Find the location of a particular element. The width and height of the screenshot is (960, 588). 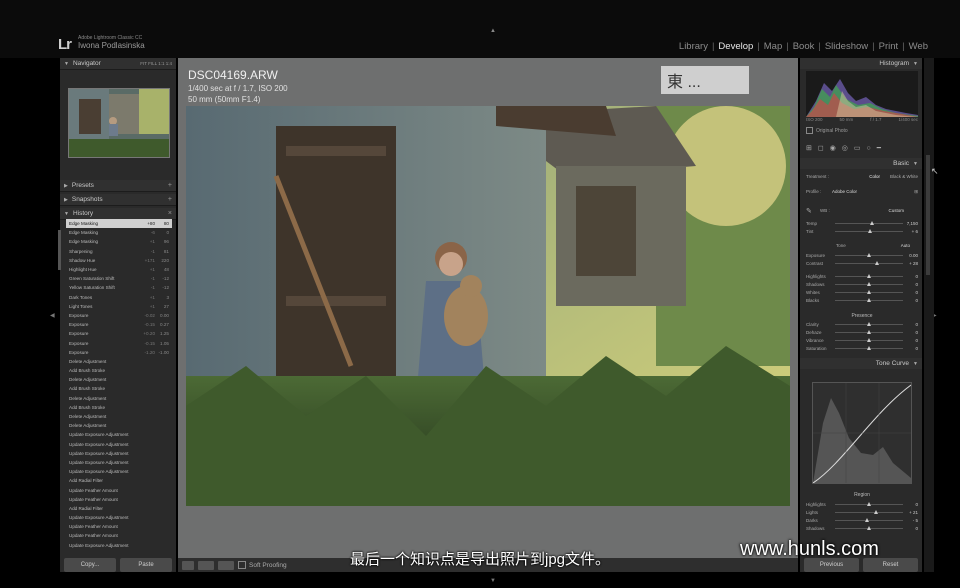

module-web: Web is located at coordinates (918, 46).